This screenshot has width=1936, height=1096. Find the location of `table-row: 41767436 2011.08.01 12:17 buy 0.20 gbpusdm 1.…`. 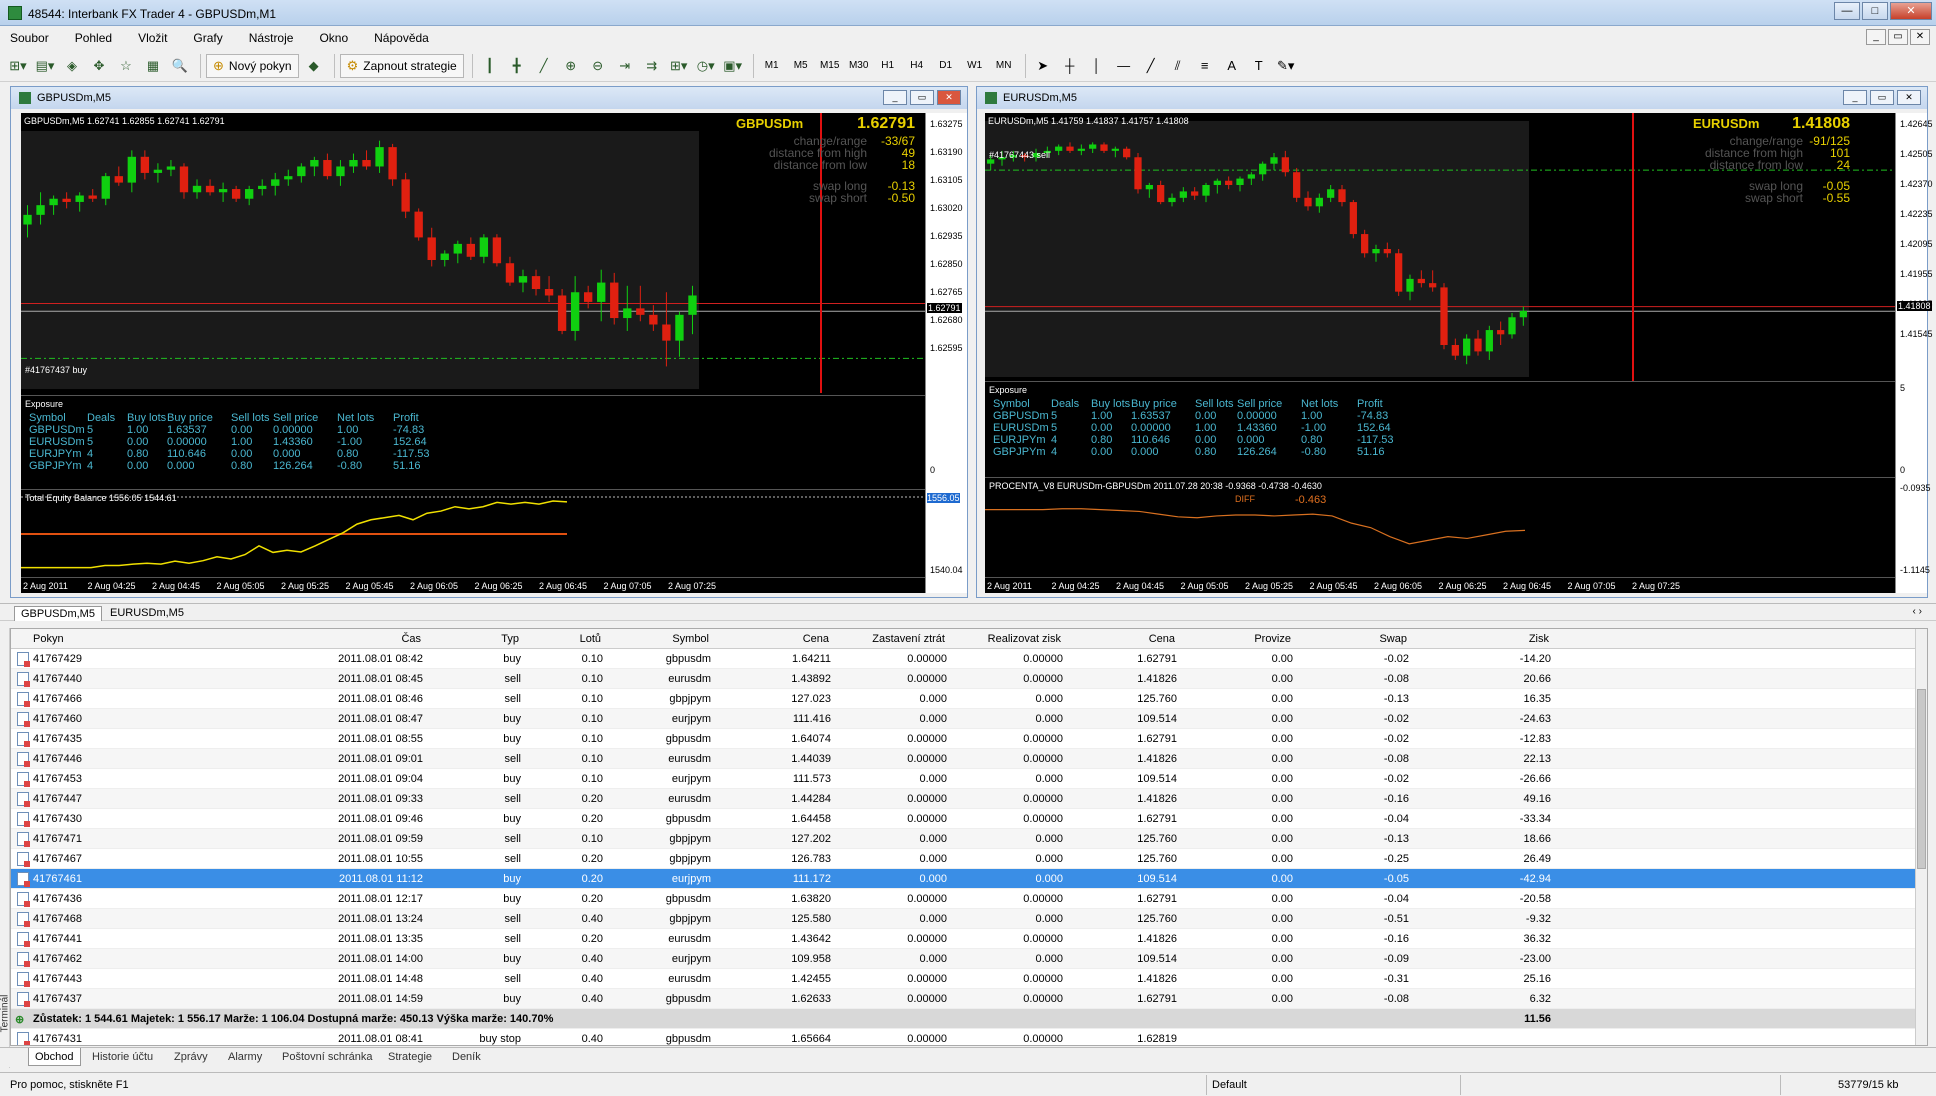

table-row: 41767436 2011.08.01 12:17 buy 0.20 gbpusdm 1.… is located at coordinates (964, 899).